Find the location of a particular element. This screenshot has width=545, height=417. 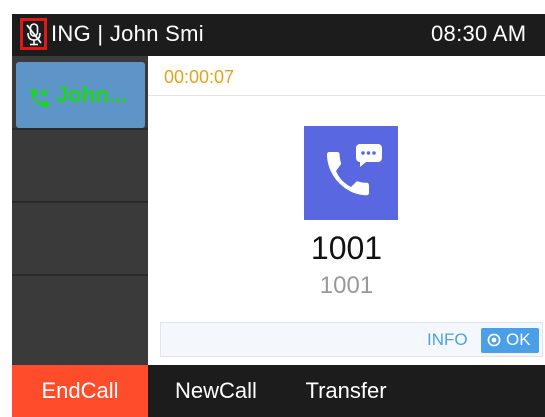

ok-button: OK is located at coordinates (510, 340).